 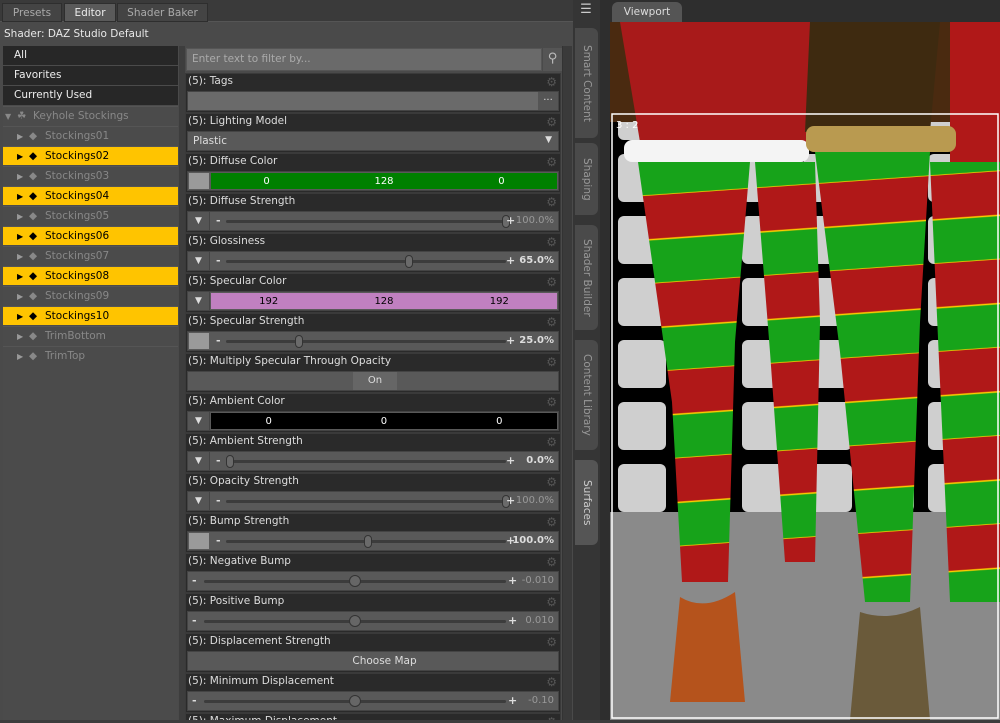 What do you see at coordinates (552, 59) in the screenshot?
I see `search-icon: ⚲` at bounding box center [552, 59].